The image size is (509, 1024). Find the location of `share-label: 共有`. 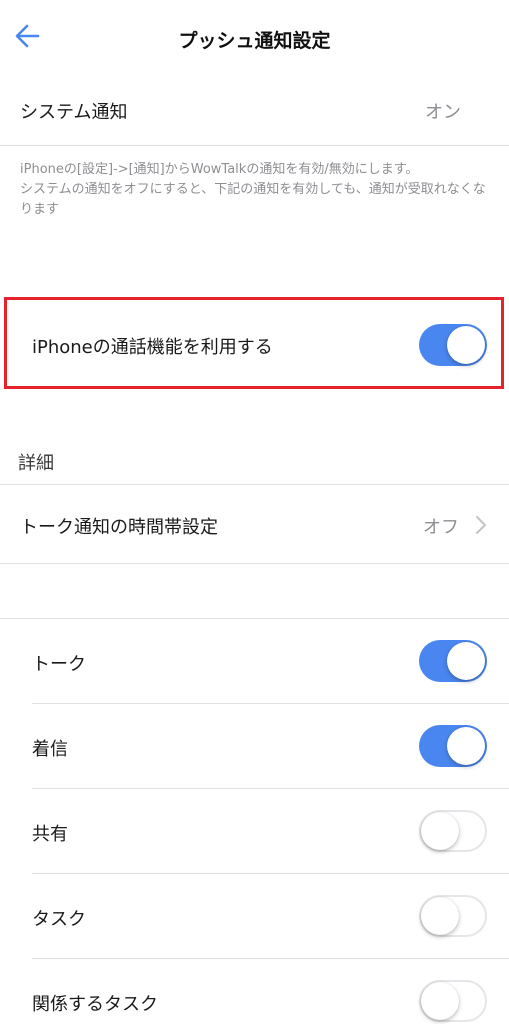

share-label: 共有 is located at coordinates (50, 834).